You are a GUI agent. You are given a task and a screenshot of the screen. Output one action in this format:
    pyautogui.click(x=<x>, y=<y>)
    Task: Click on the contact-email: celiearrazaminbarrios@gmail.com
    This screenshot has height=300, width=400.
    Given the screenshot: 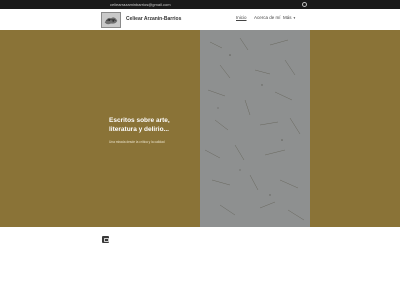 What is the action you would take?
    pyautogui.click(x=140, y=4)
    